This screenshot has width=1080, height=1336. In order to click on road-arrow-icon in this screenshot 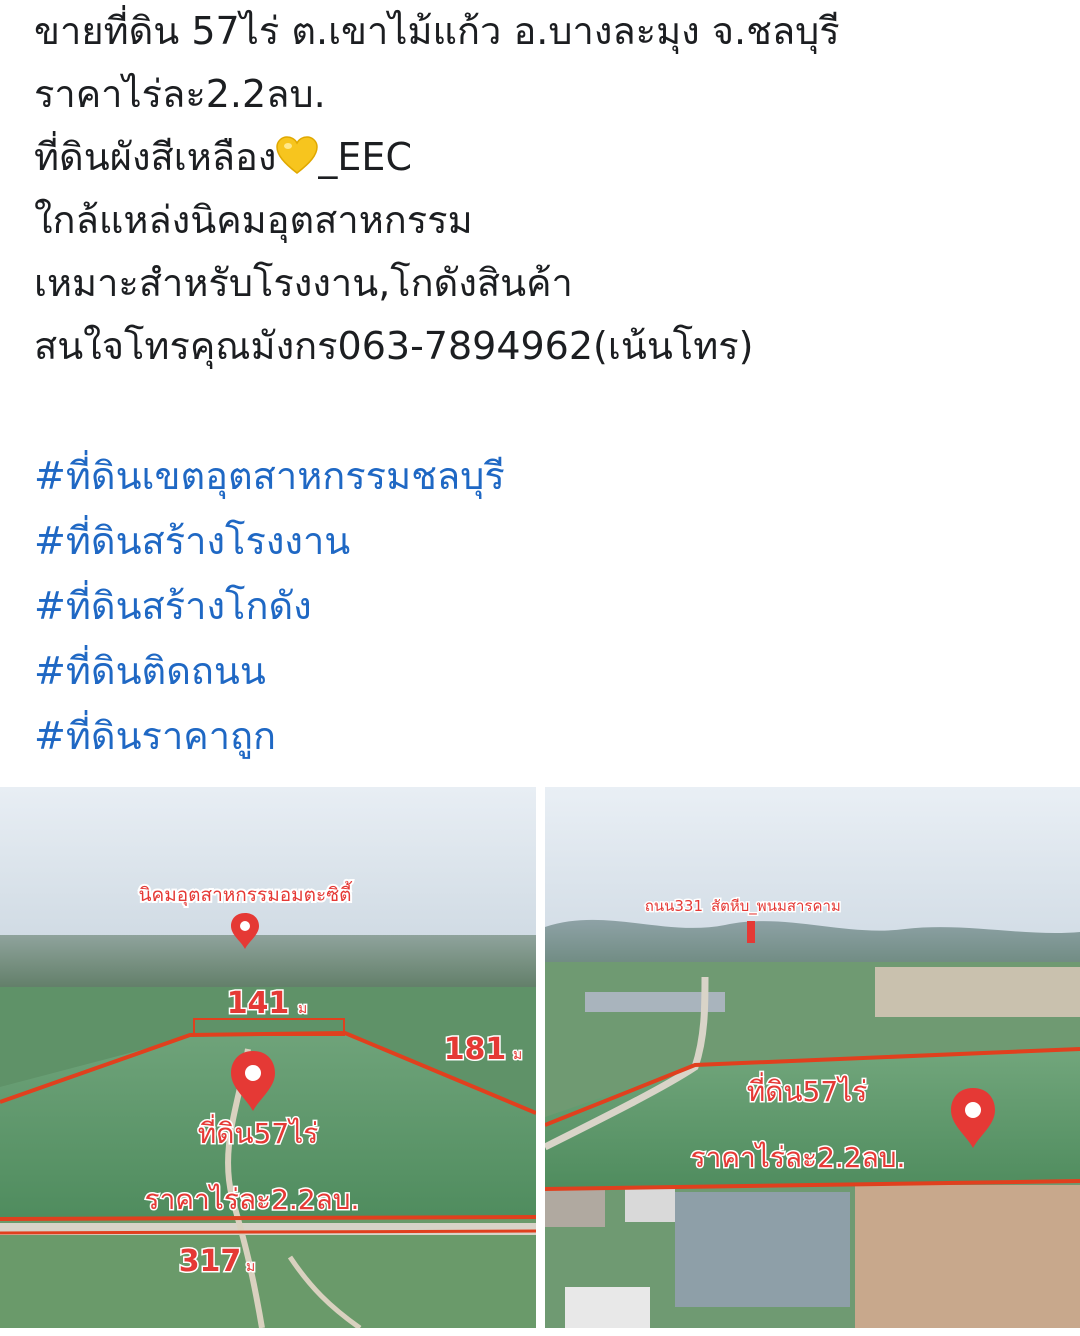, I will do `click(751, 932)`.